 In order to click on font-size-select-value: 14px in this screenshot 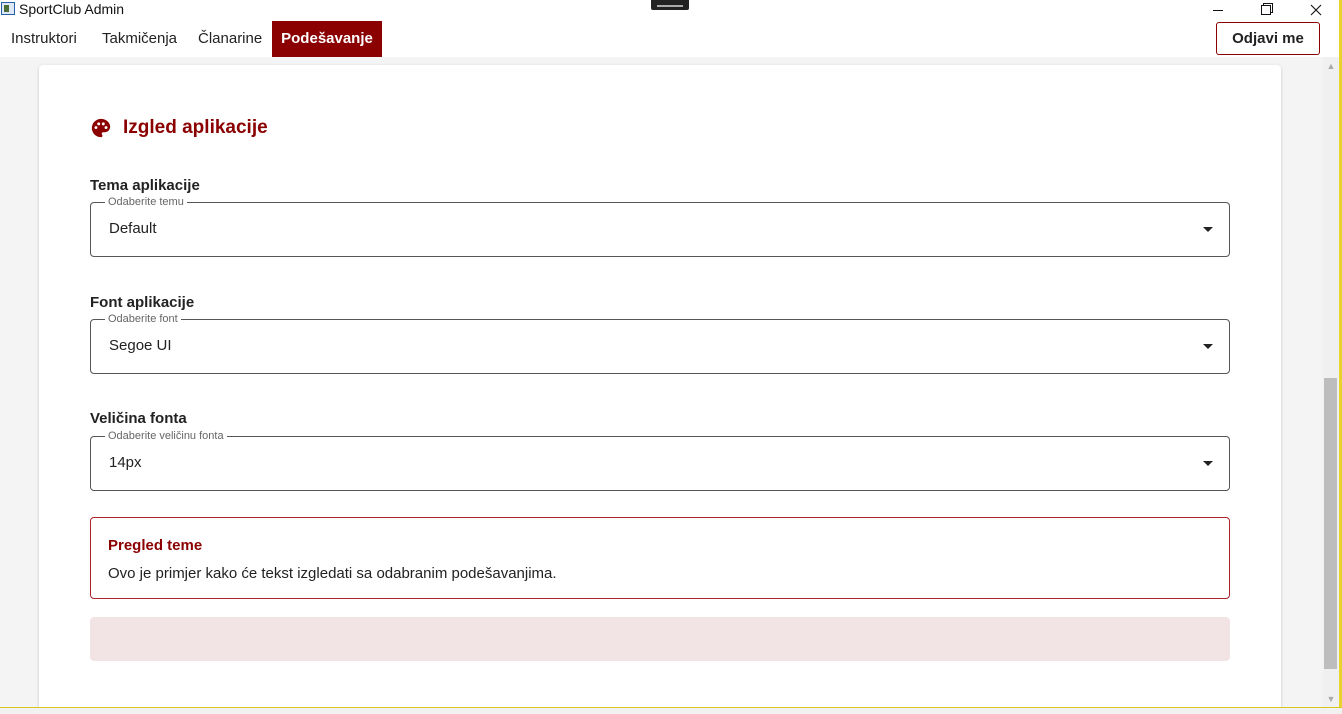, I will do `click(125, 462)`.